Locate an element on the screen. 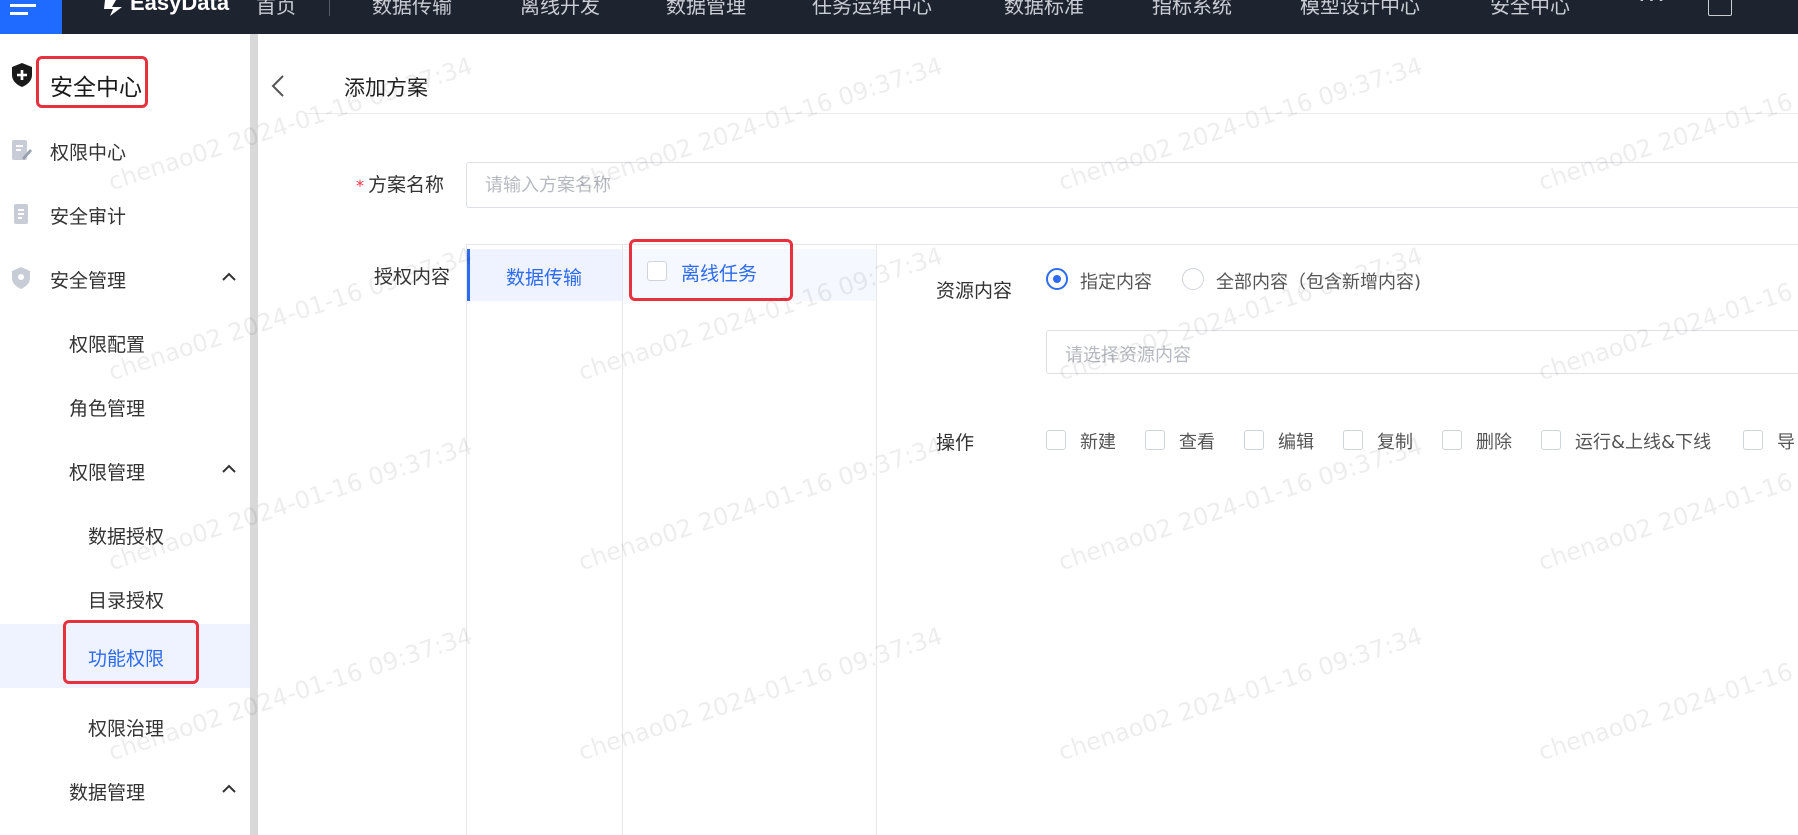 The width and height of the screenshot is (1798, 835). nav-data-transfer: 数据传输 is located at coordinates (412, 9).